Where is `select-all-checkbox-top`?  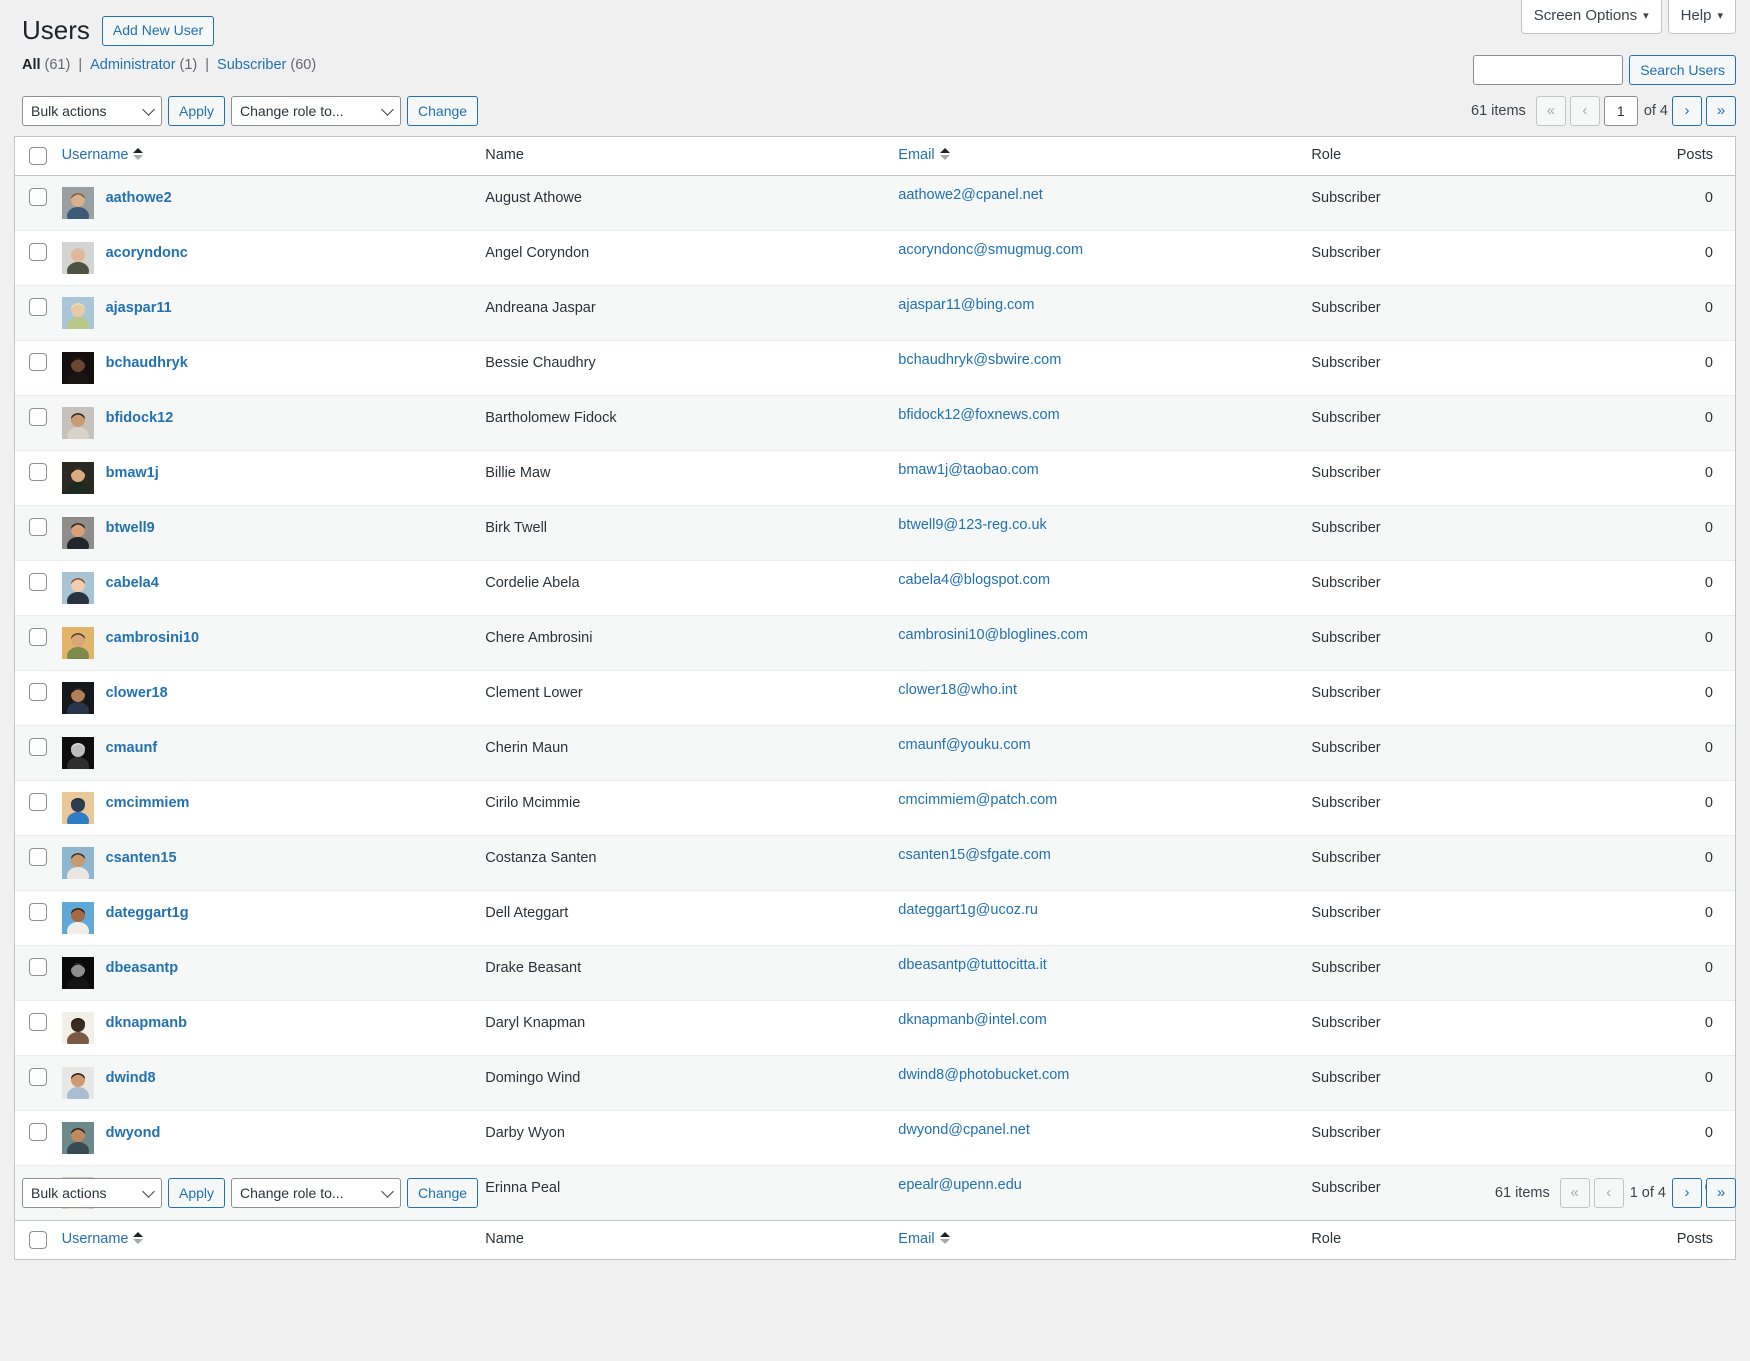 select-all-checkbox-top is located at coordinates (38, 156).